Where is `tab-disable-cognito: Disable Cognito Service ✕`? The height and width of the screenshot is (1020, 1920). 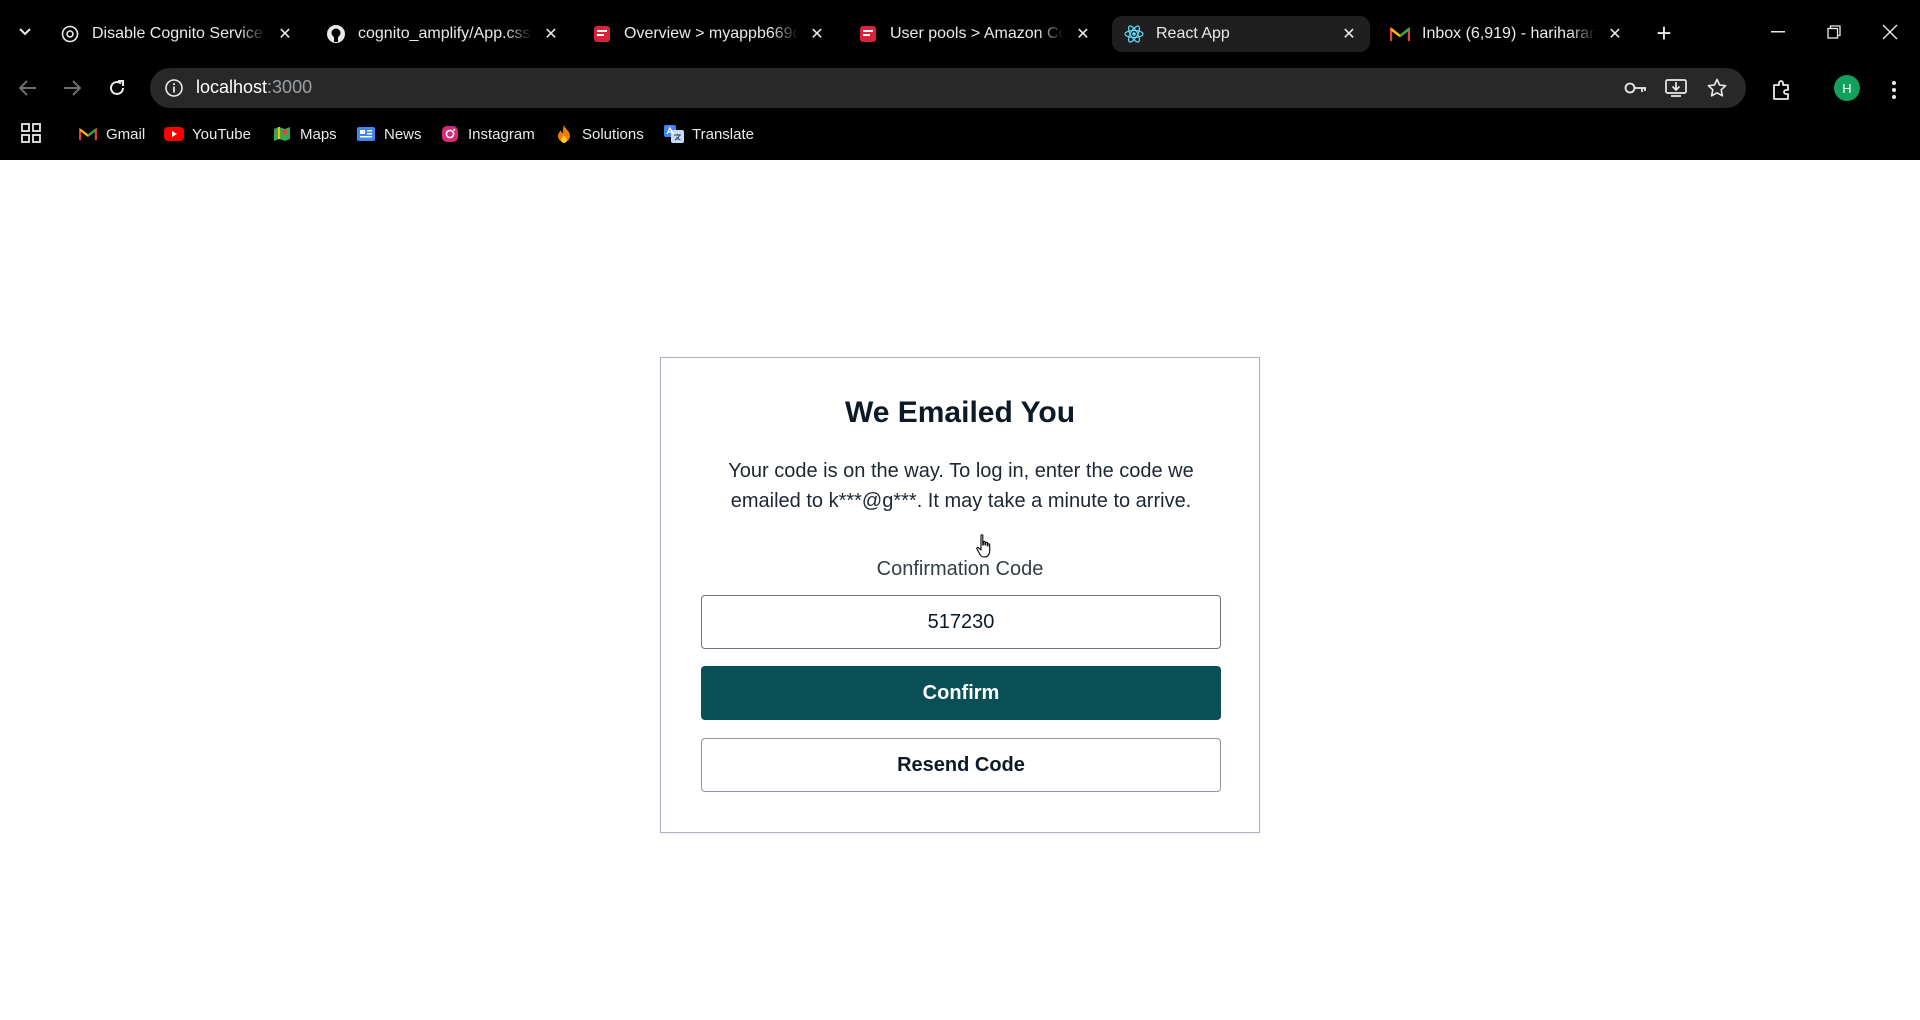 tab-disable-cognito: Disable Cognito Service ✕ is located at coordinates (177, 34).